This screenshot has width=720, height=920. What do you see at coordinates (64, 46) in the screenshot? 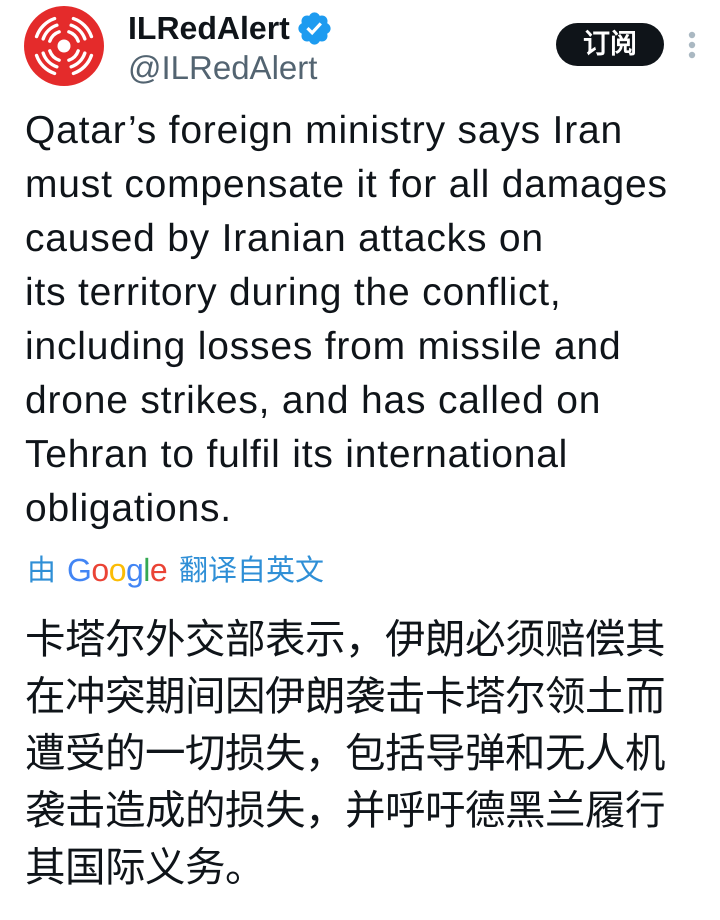
I see `avatar-icon` at bounding box center [64, 46].